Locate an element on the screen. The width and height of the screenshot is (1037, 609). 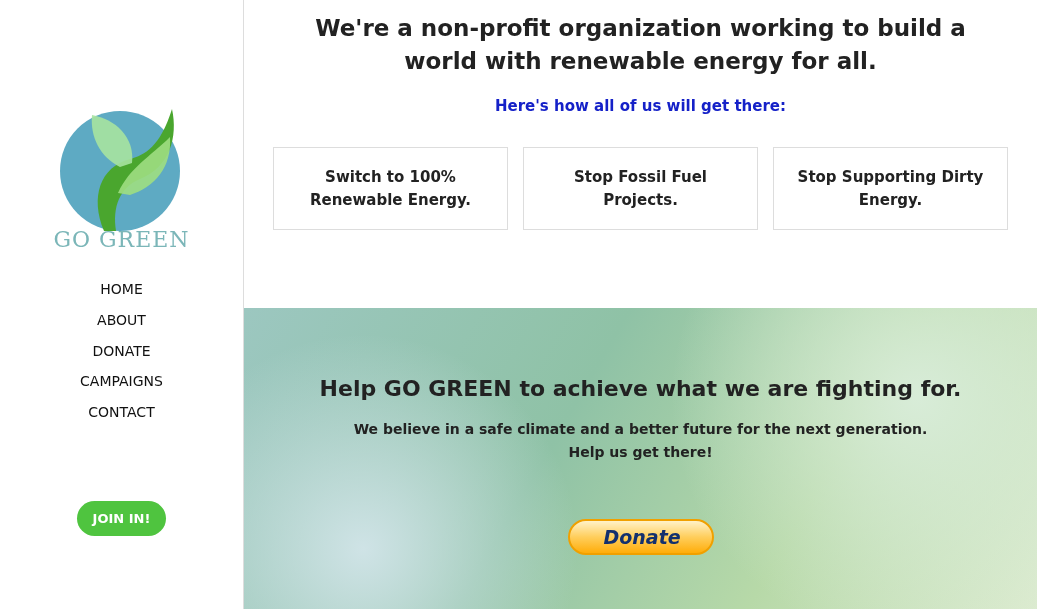
nav-link: DONATE is located at coordinates (121, 351).